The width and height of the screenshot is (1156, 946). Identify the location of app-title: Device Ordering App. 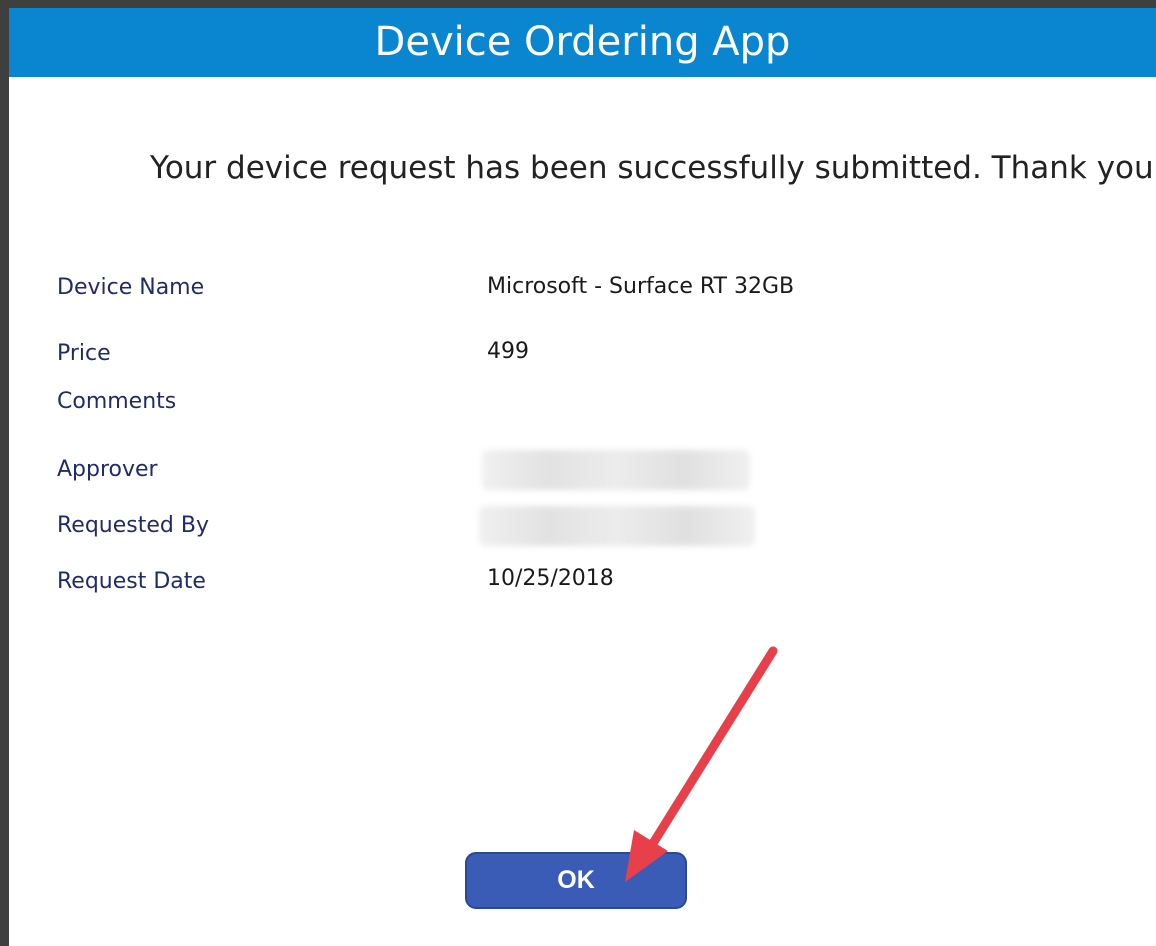
(582, 42).